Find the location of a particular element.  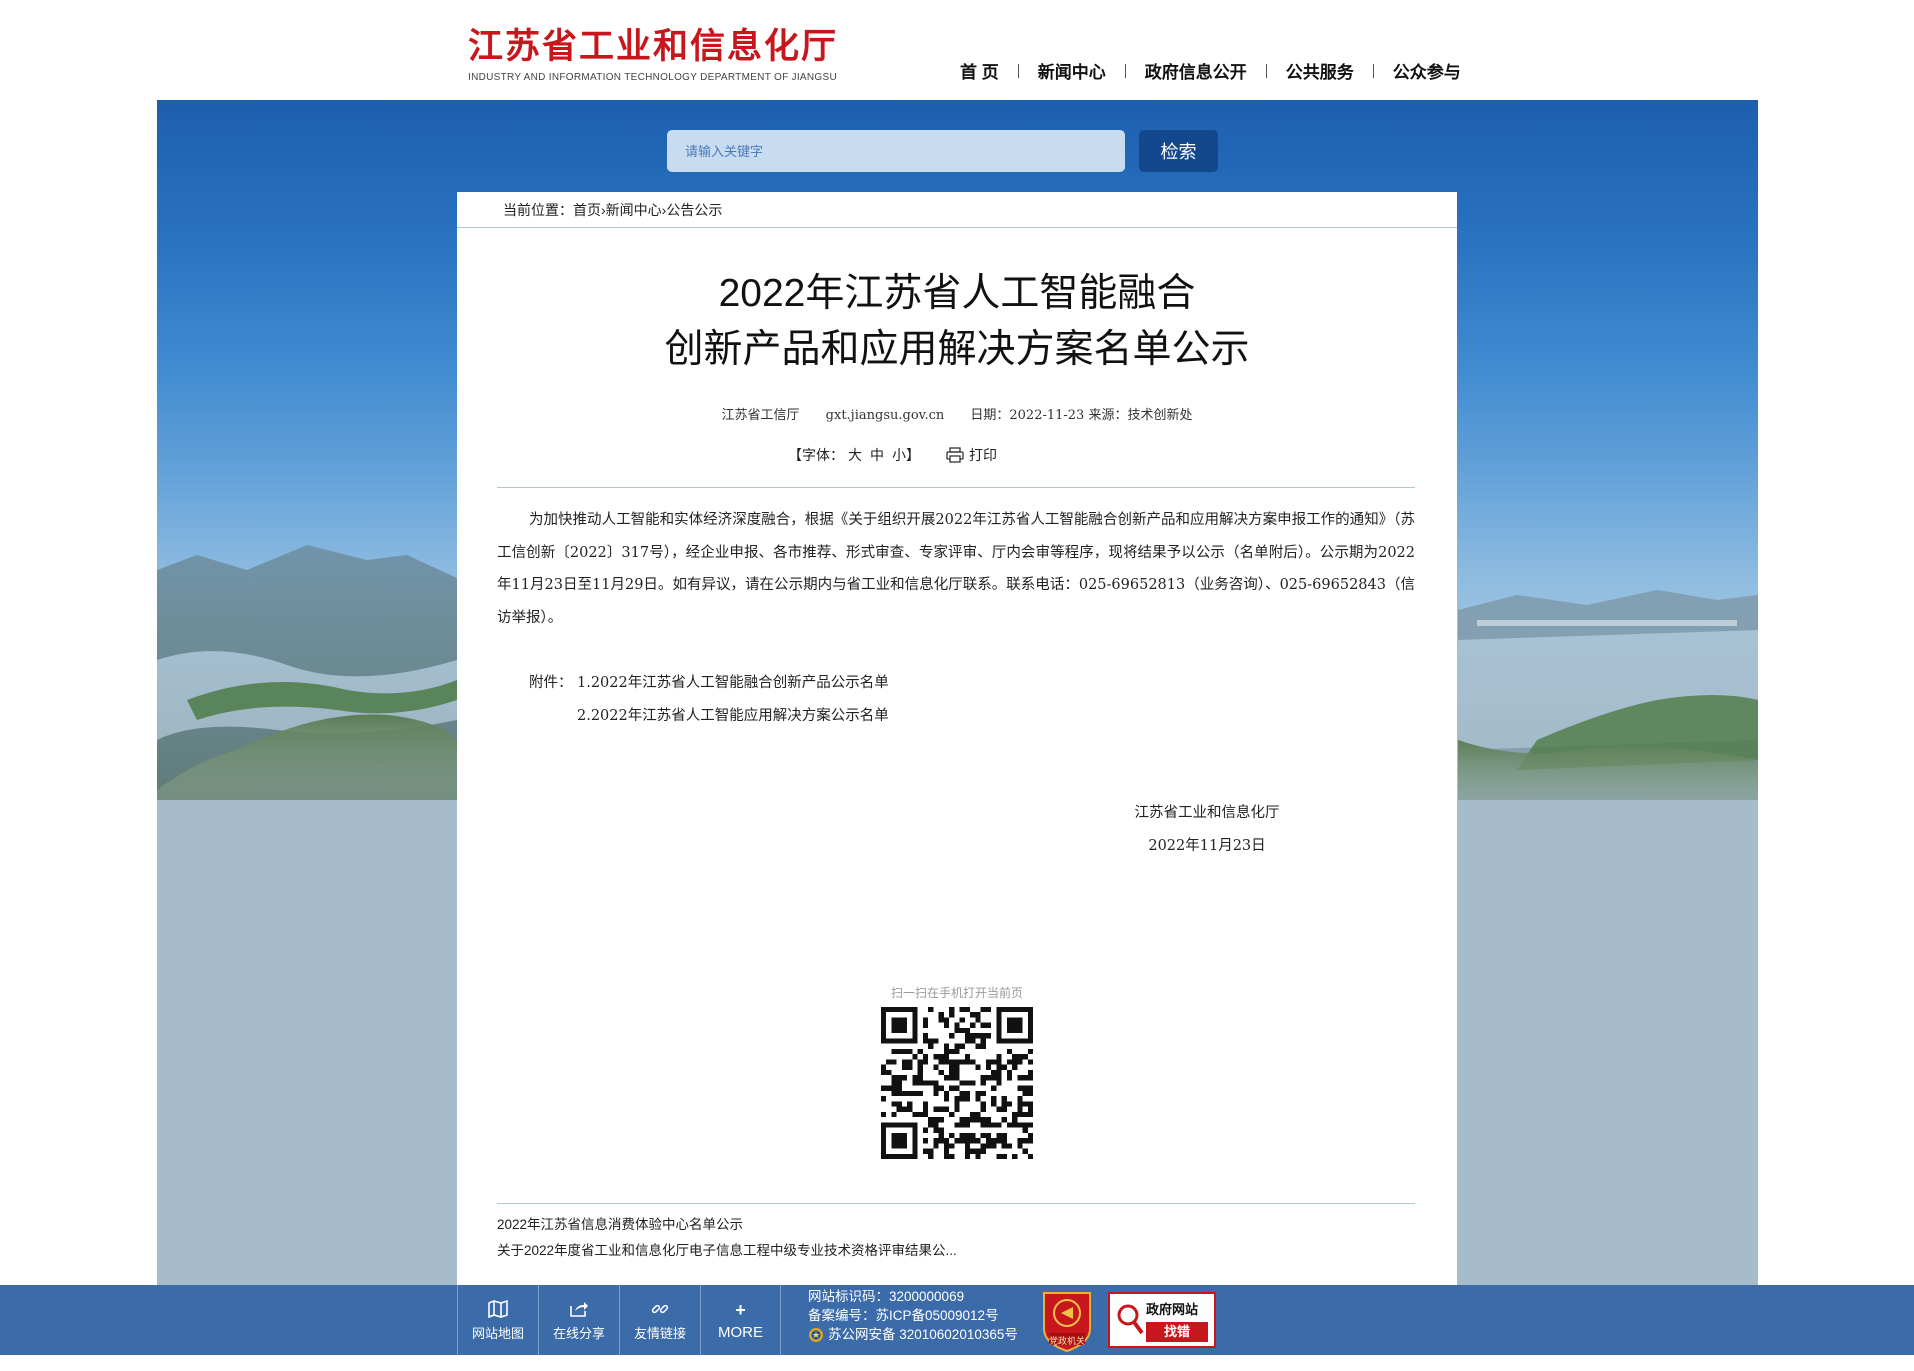

search-button: 检索 is located at coordinates (1178, 151).